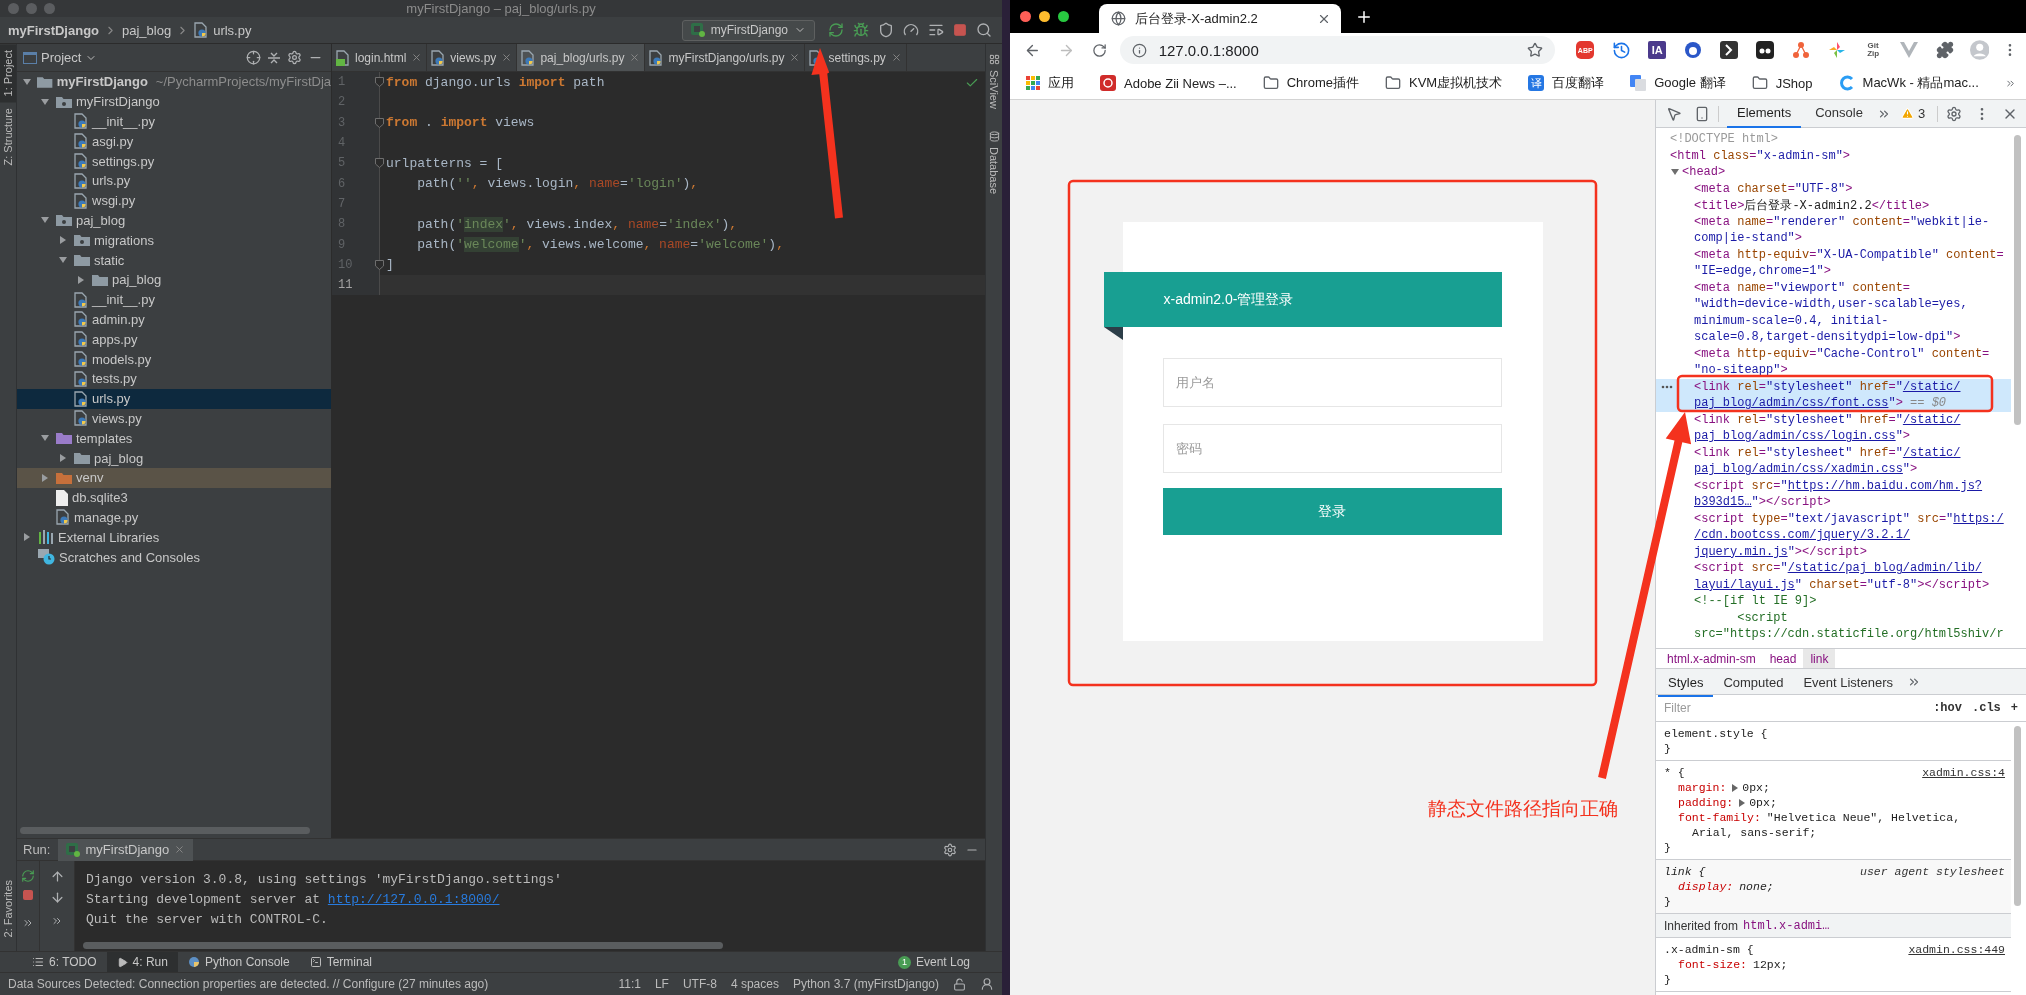  I want to click on source-link: xadmin.css:449, so click(1956, 949).